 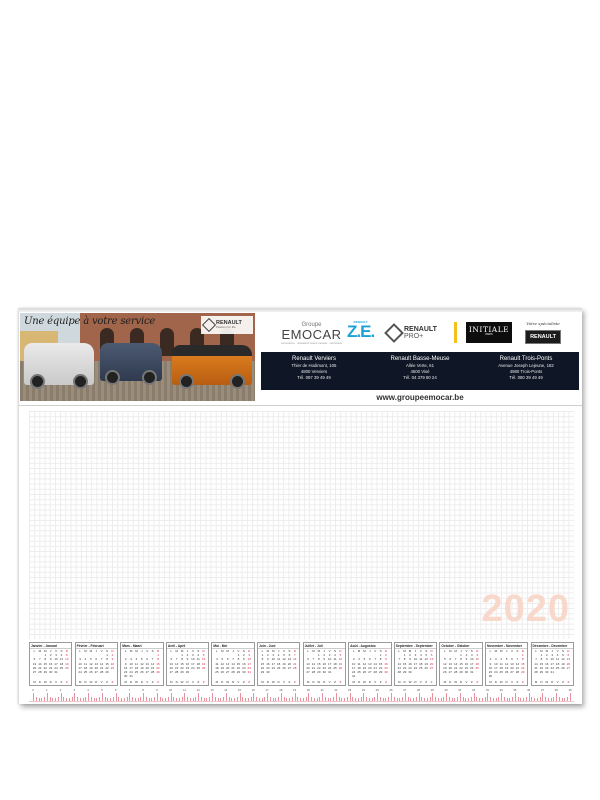 I want to click on ruler-number: 38, so click(x=556, y=690).